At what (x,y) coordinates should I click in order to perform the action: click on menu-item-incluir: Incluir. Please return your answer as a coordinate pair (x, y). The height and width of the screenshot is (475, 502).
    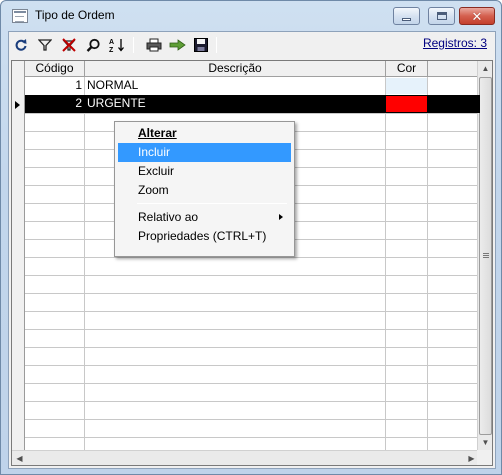
    Looking at the image, I should click on (204, 152).